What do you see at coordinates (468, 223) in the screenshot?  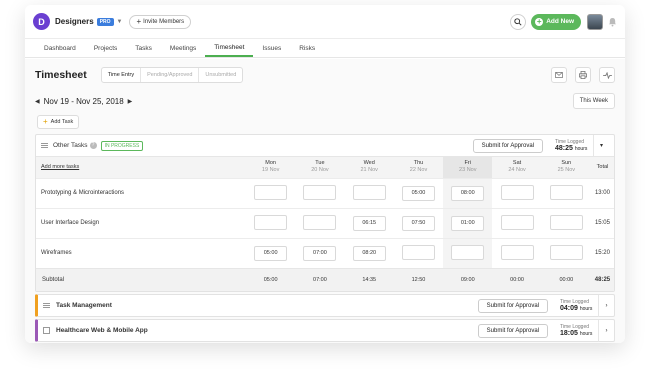 I see `hours-input: 01:00` at bounding box center [468, 223].